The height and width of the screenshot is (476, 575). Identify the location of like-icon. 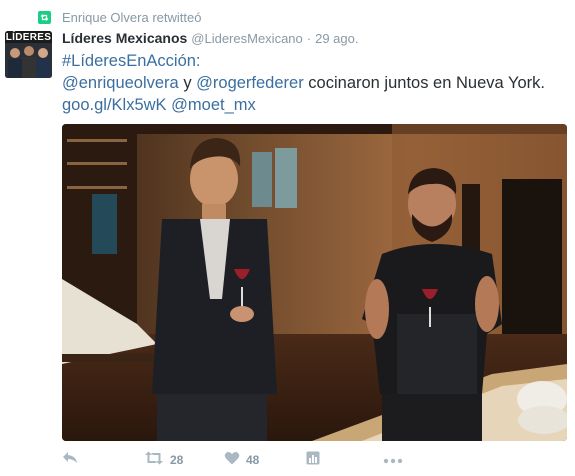
(232, 460).